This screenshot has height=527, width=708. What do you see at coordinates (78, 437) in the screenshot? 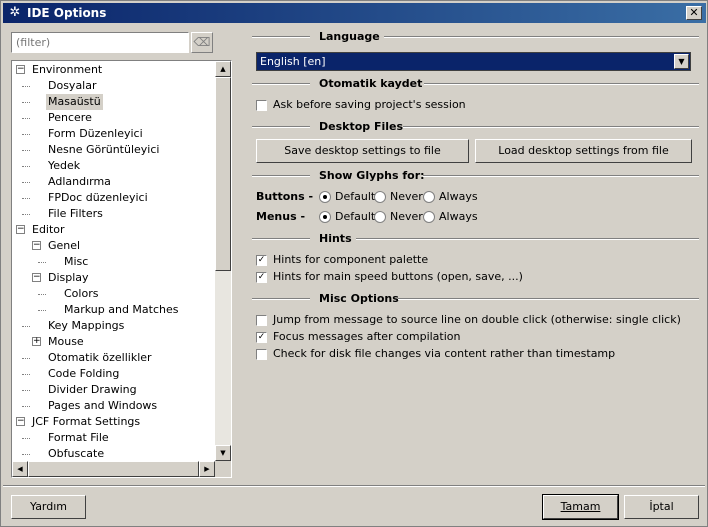
I see `tree-item-label: Format File` at bounding box center [78, 437].